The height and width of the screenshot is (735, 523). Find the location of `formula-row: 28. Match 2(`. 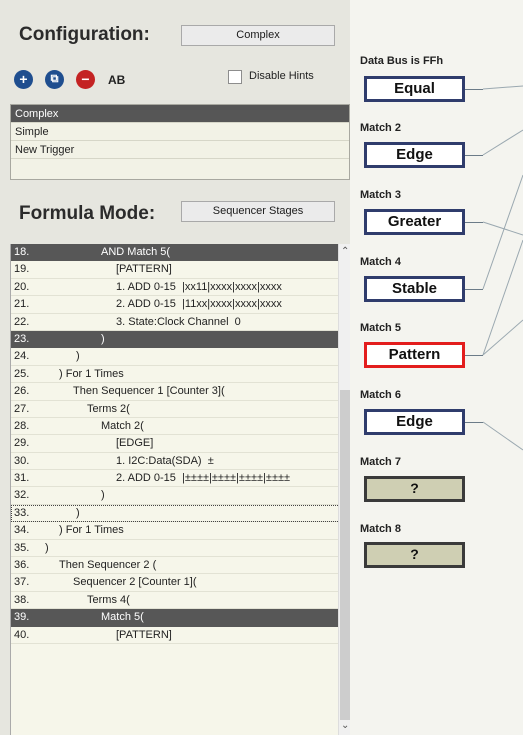

formula-row: 28. Match 2( is located at coordinates (180, 427).